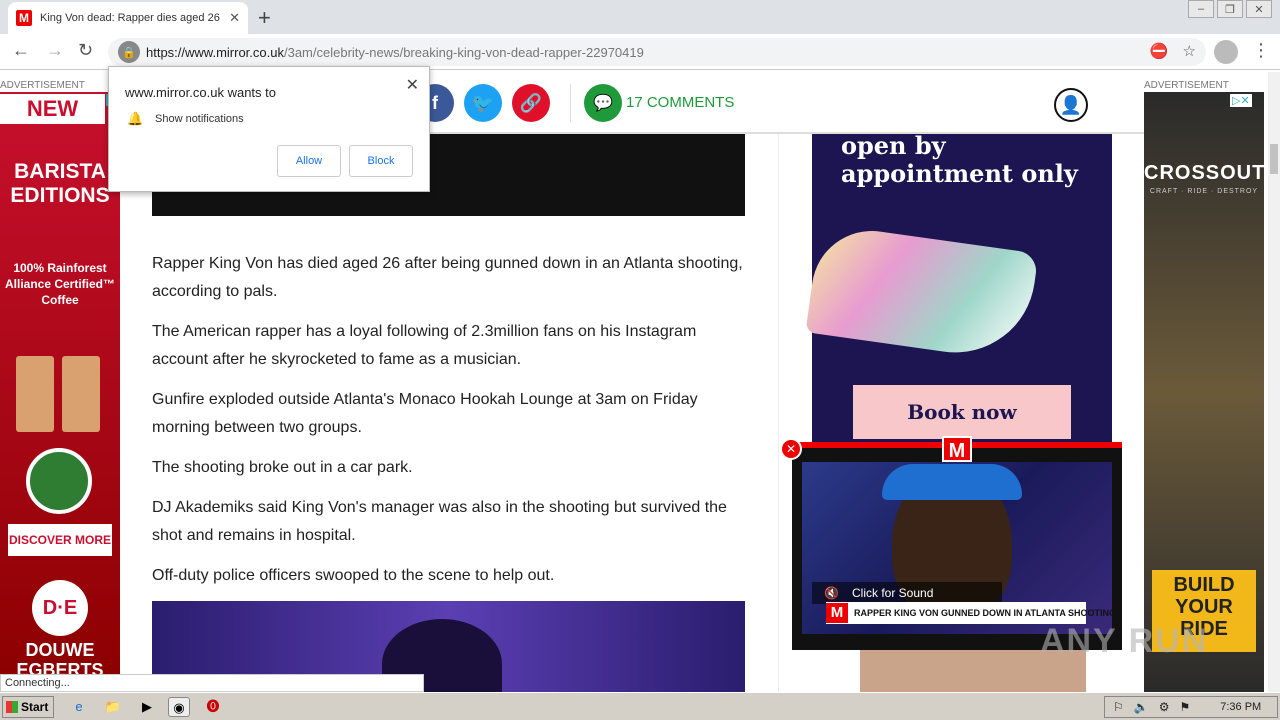 The image size is (1280, 720). I want to click on system-tray: ⚐ 🔈 ⚙ ⚑ 7:36 PM, so click(1191, 707).